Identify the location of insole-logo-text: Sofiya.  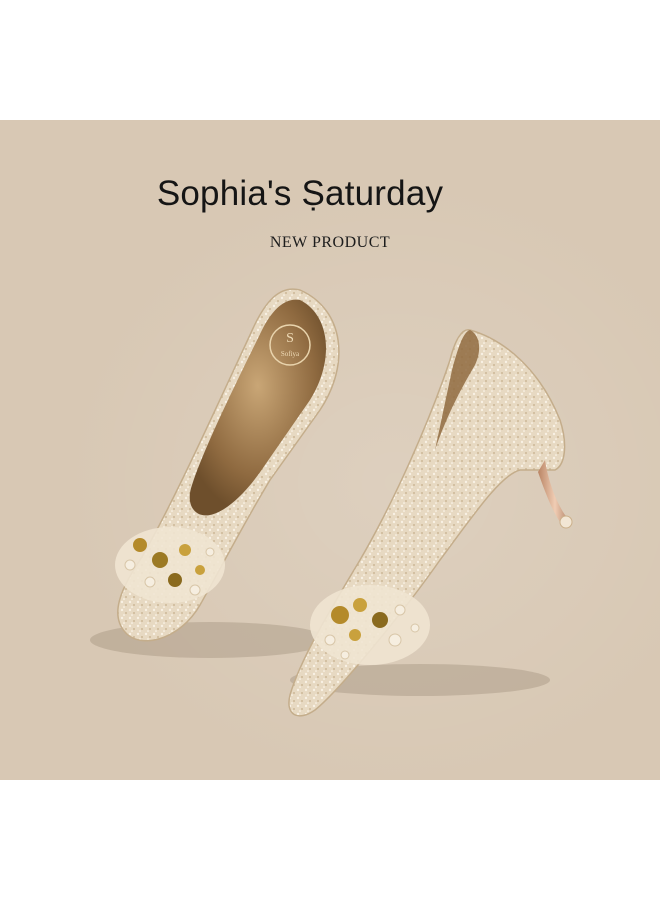
(290, 354).